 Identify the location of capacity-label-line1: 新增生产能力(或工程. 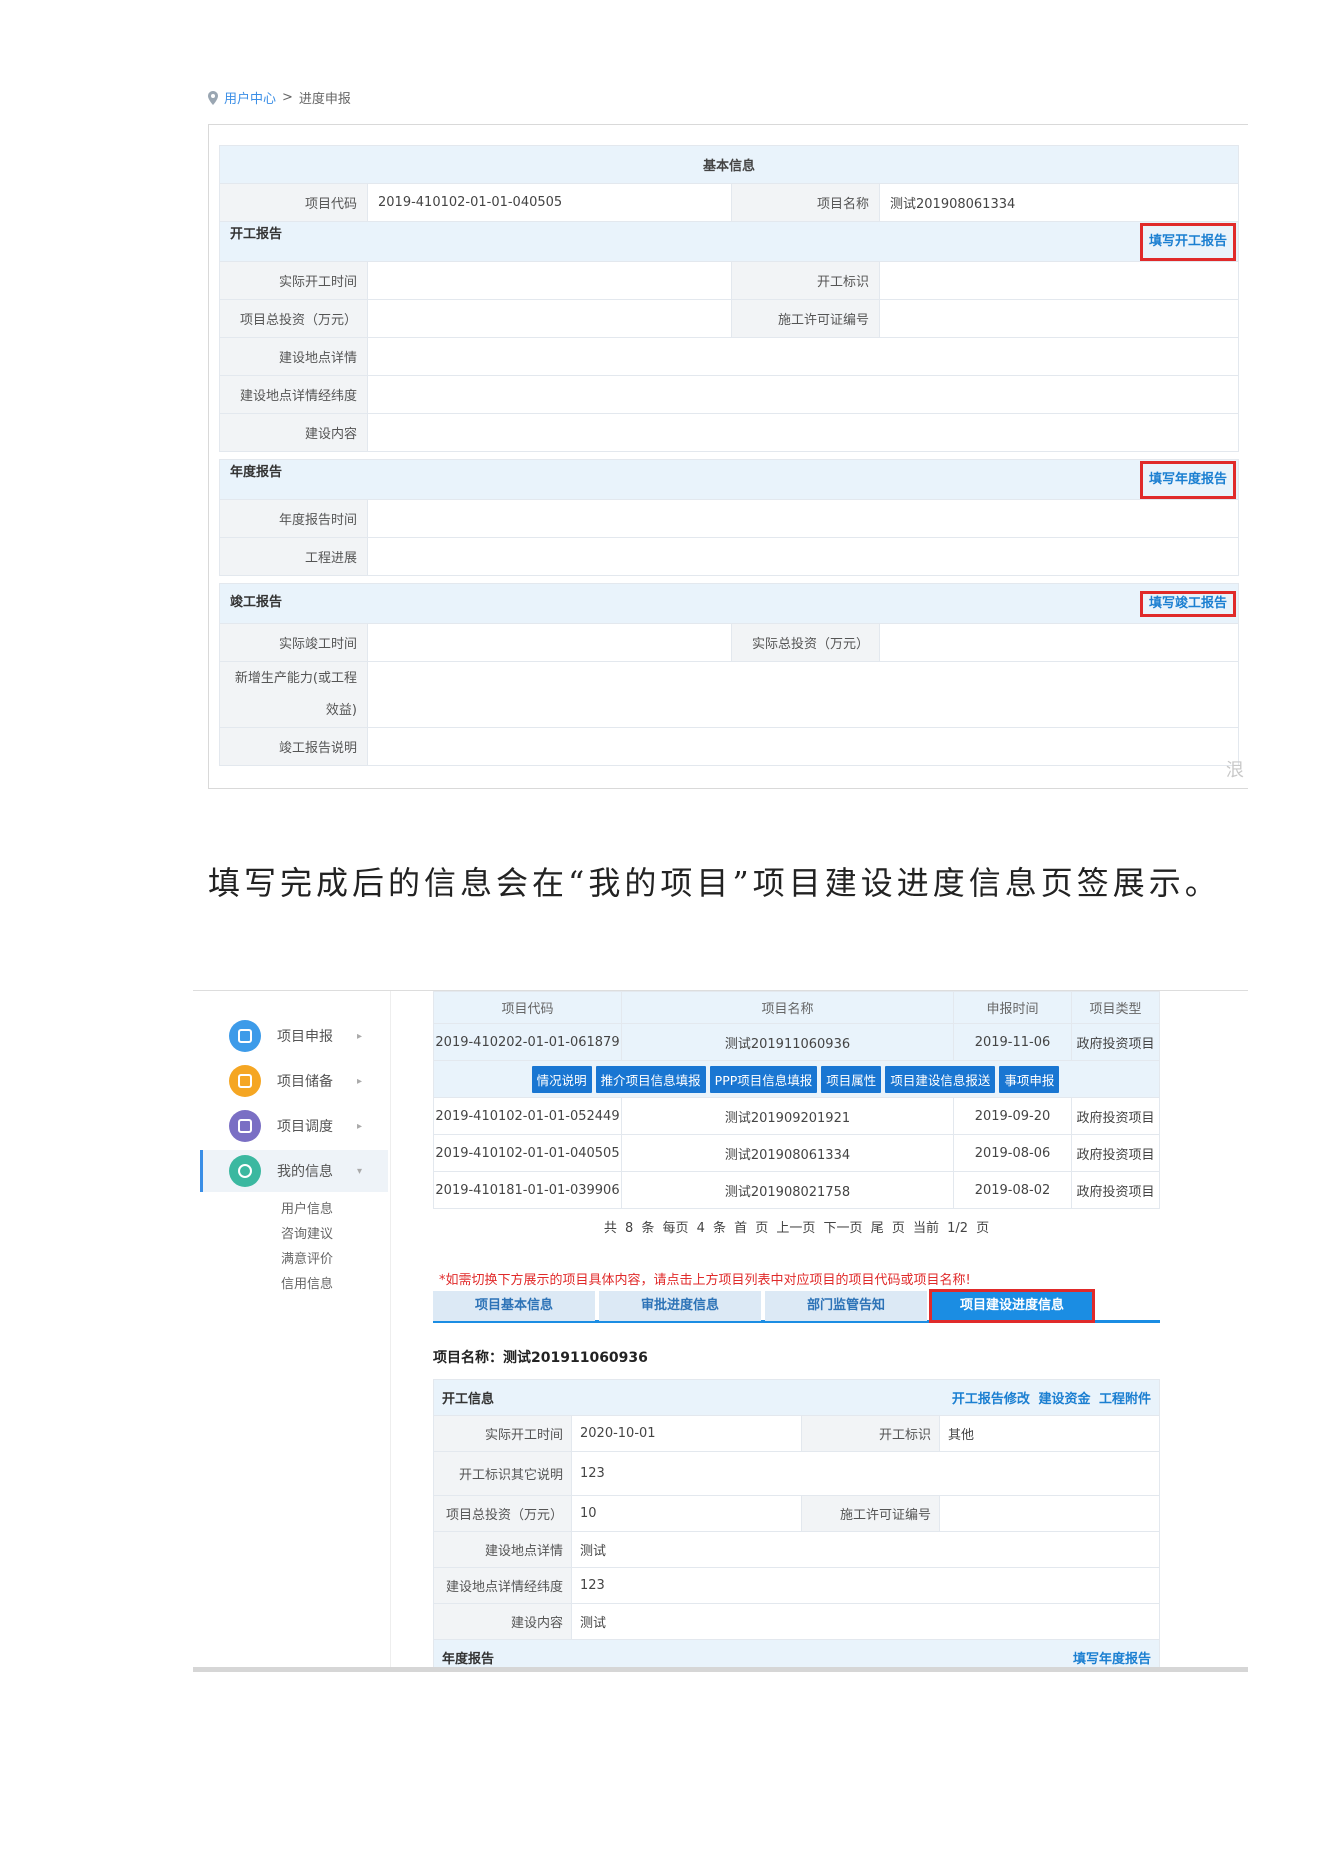
(295, 678).